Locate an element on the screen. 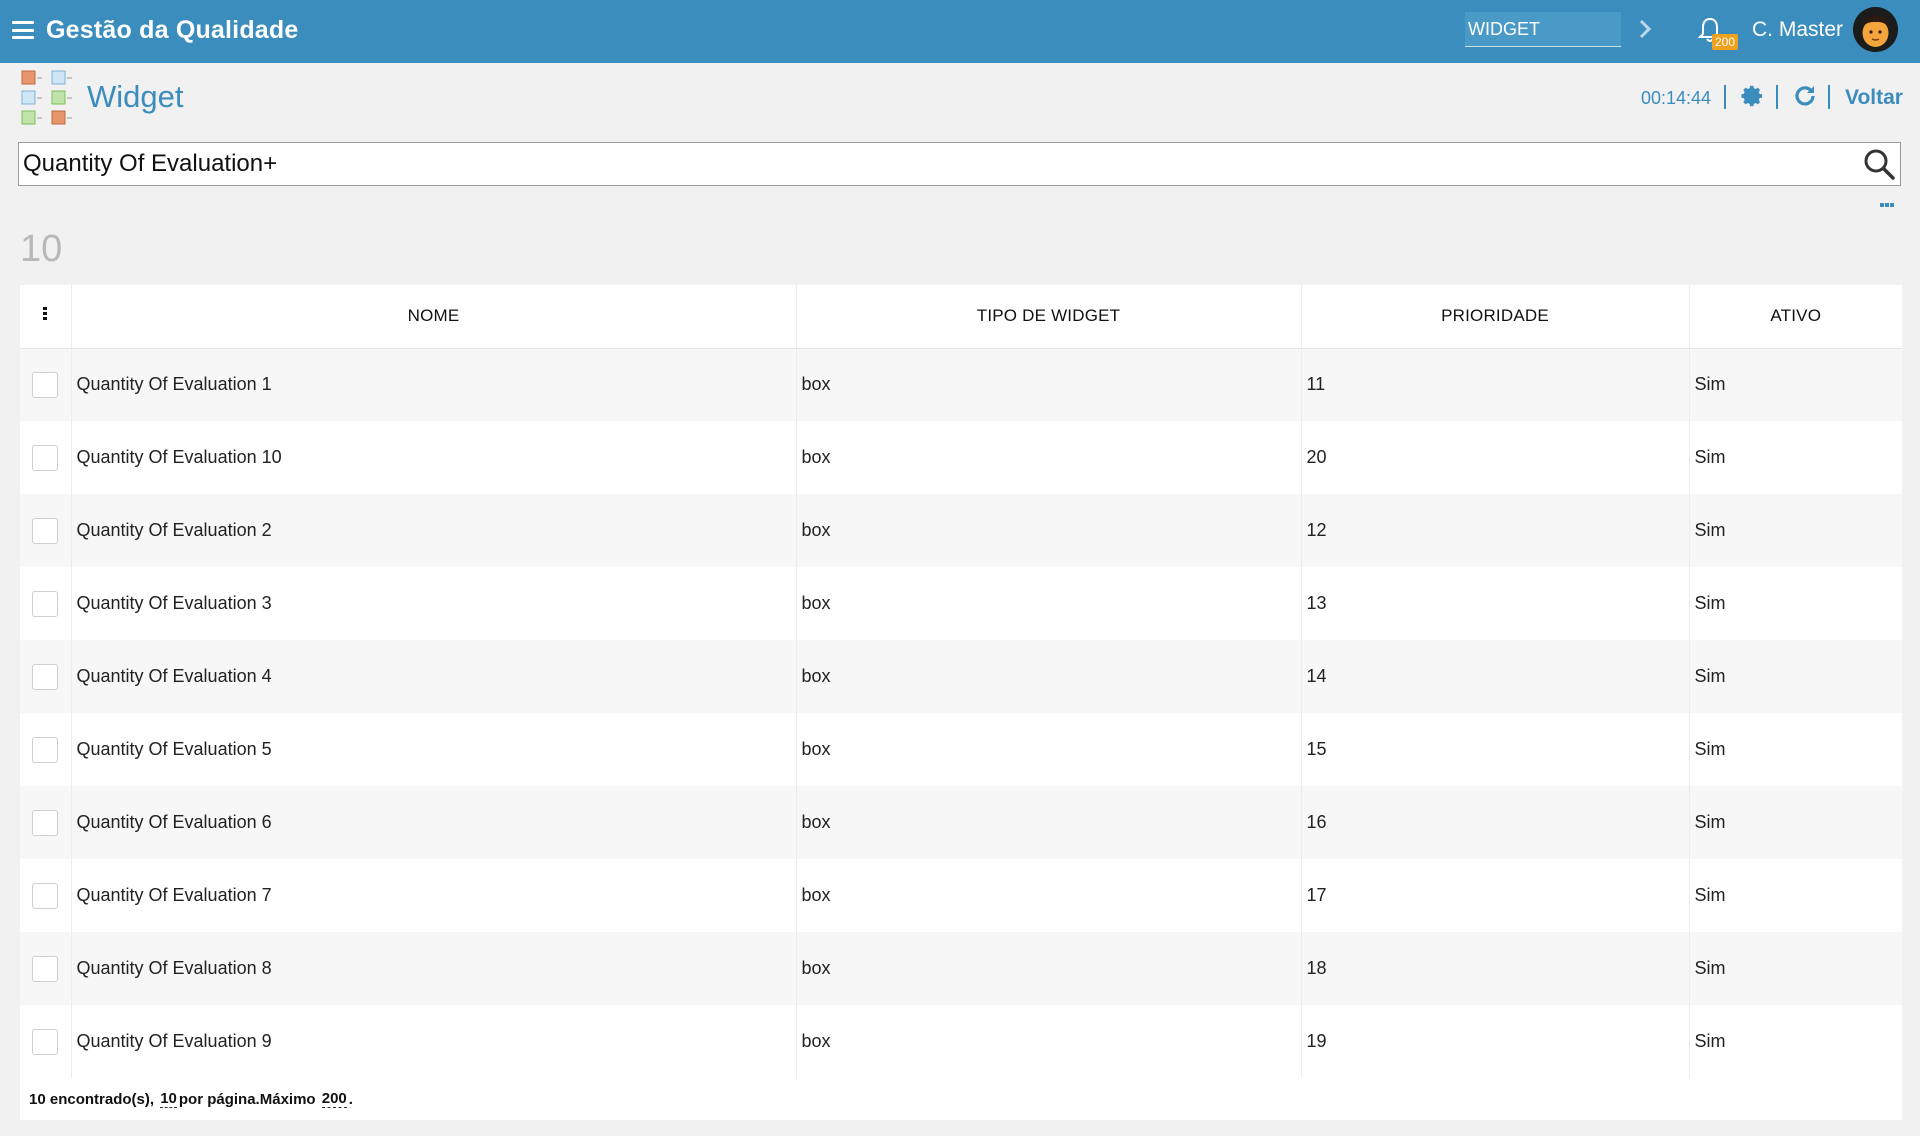  cell-nome: Quantity Of Evaluation 9 is located at coordinates (434, 1041).